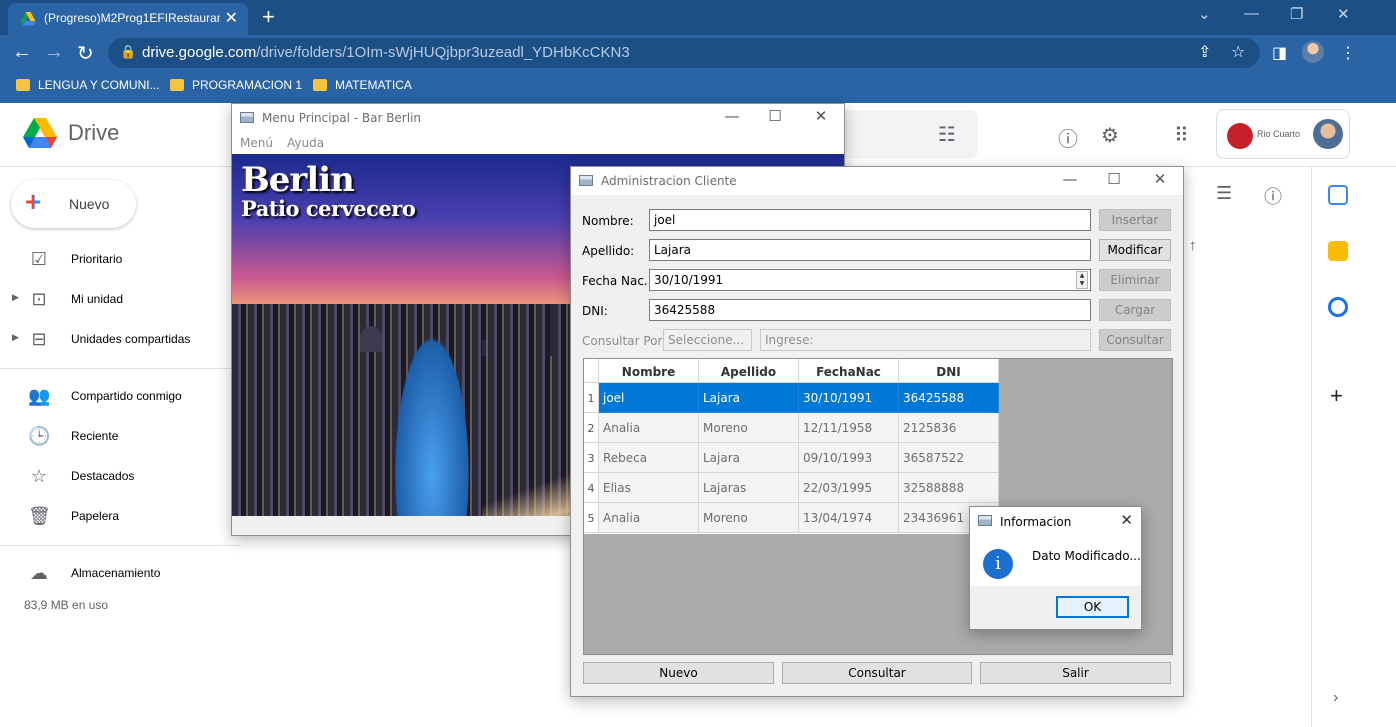 Image resolution: width=1396 pixels, height=727 pixels. What do you see at coordinates (305, 143) in the screenshot?
I see `menu-item-ayuda: Ayuda` at bounding box center [305, 143].